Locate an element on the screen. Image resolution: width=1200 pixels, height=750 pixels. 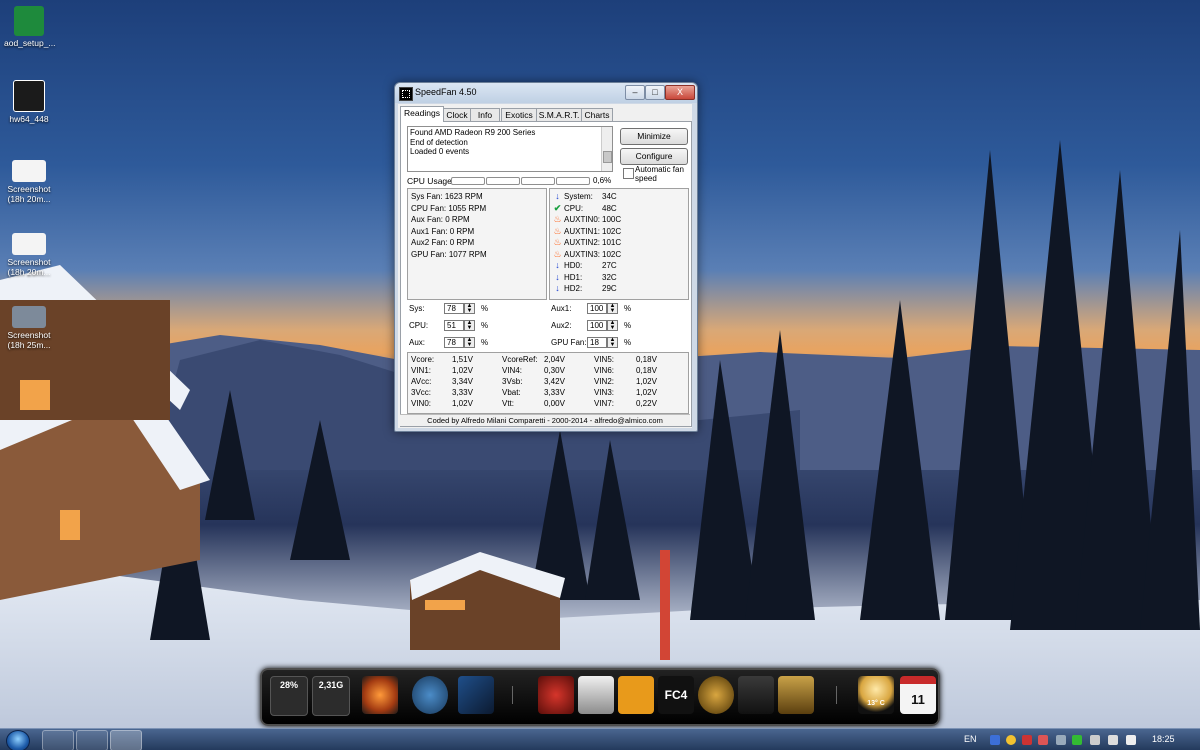
clock: 18:25 is located at coordinates (1163, 739).